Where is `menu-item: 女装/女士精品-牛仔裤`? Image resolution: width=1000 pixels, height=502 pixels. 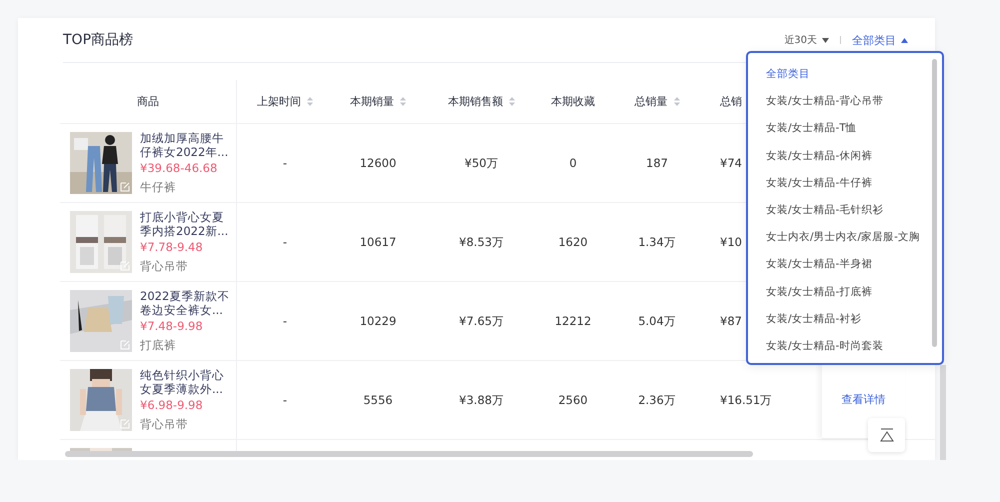
menu-item: 女装/女士精品-牛仔裤 is located at coordinates (854, 183).